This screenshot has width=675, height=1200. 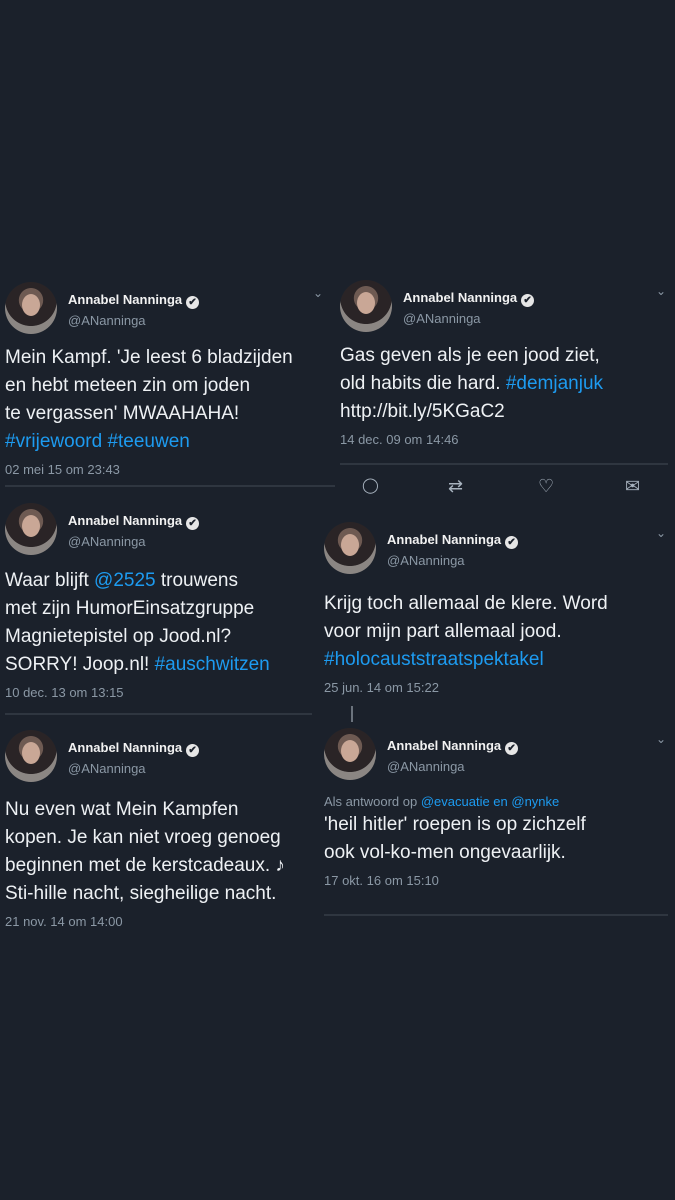 I want to click on mention-link: @2525, so click(x=125, y=580).